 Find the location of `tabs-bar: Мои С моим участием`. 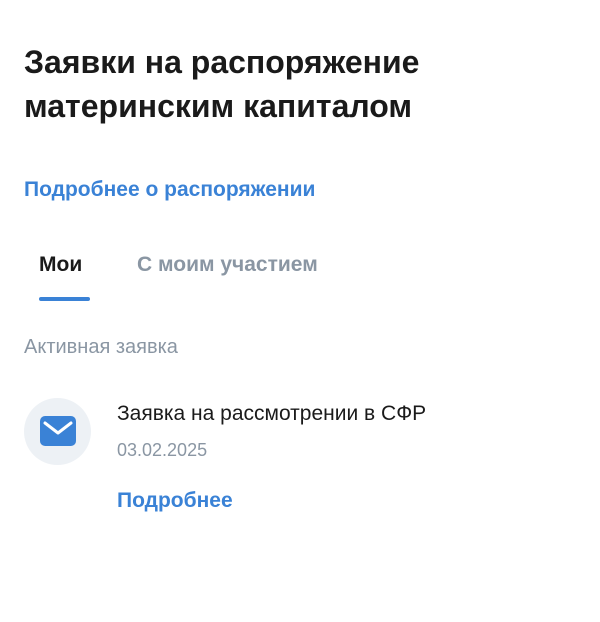

tabs-bar: Мои С моим участием is located at coordinates (300, 271).